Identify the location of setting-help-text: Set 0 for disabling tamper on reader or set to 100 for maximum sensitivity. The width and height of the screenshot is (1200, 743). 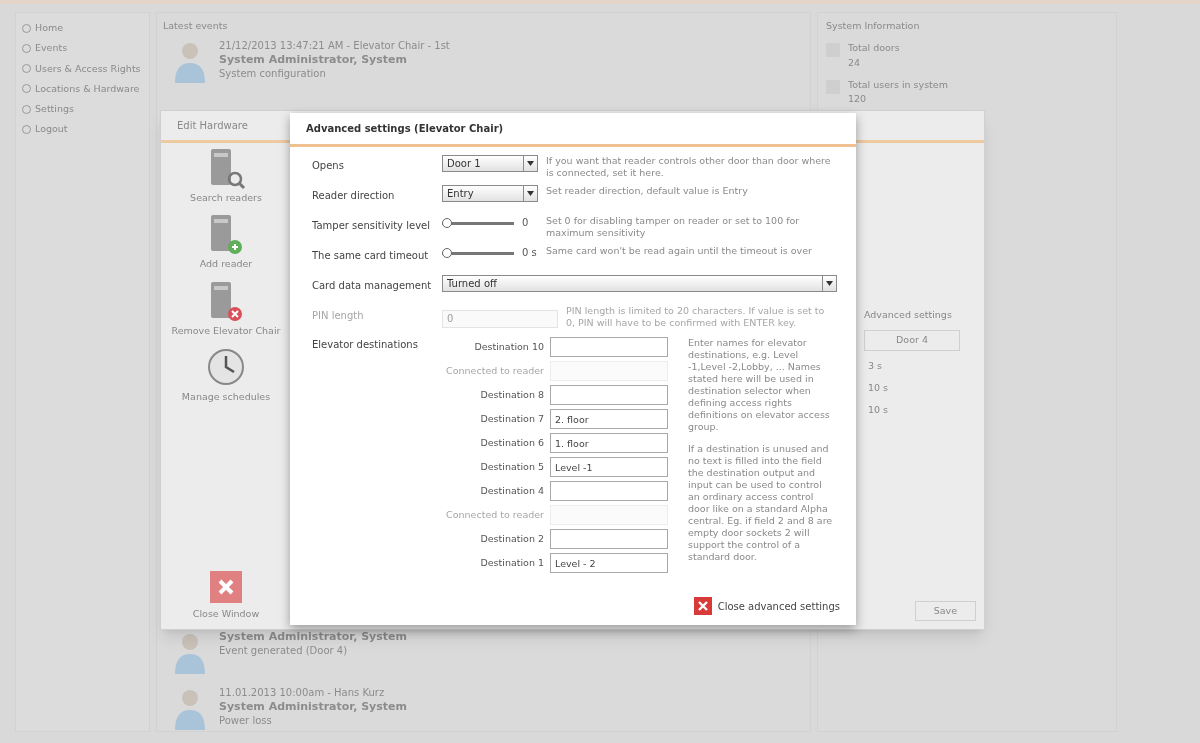
(673, 227).